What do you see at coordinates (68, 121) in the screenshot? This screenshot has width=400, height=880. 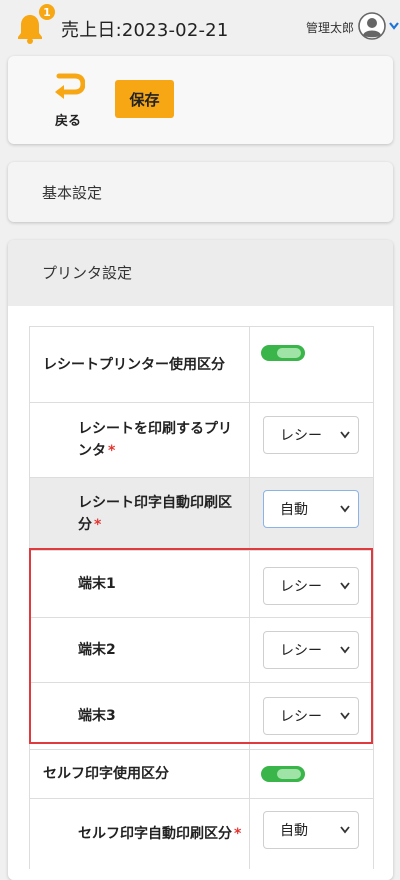 I see `back-label: 戻る` at bounding box center [68, 121].